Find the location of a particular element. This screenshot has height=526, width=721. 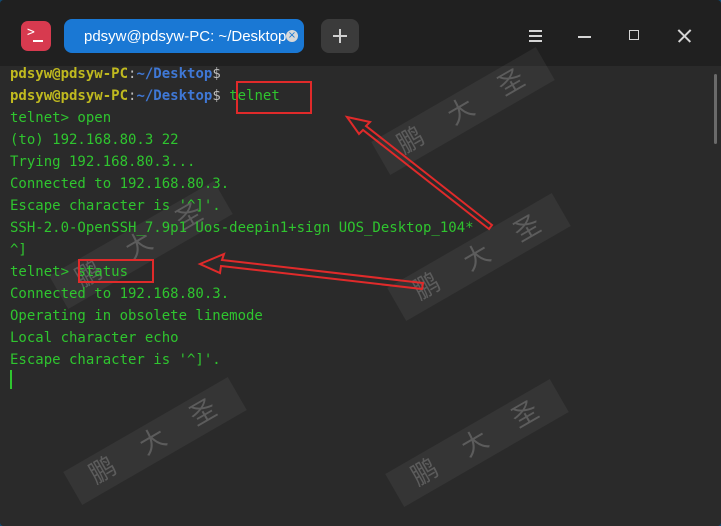

annotation-arrow-status is located at coordinates (311, 271).